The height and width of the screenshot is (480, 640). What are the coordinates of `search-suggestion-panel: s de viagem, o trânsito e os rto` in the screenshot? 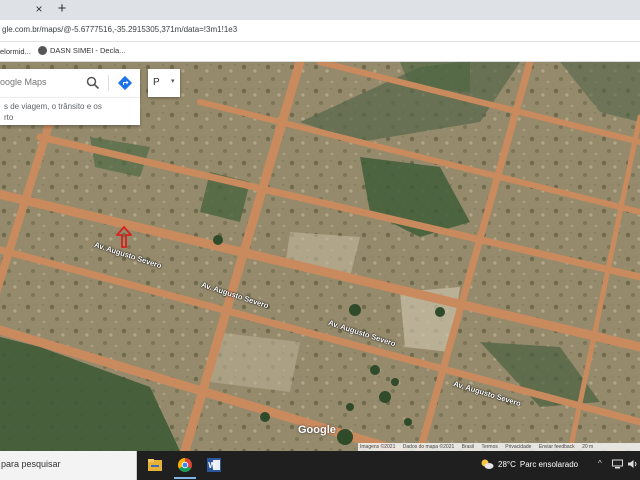 It's located at (70, 111).